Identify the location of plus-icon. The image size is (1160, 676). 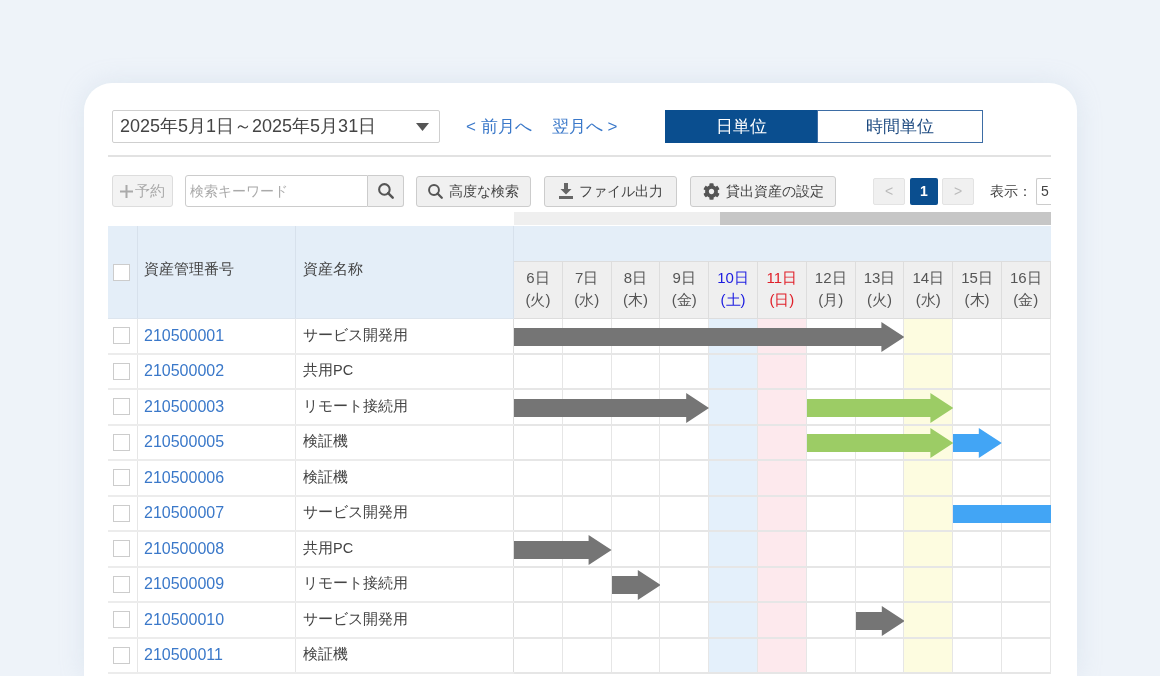
(126, 191).